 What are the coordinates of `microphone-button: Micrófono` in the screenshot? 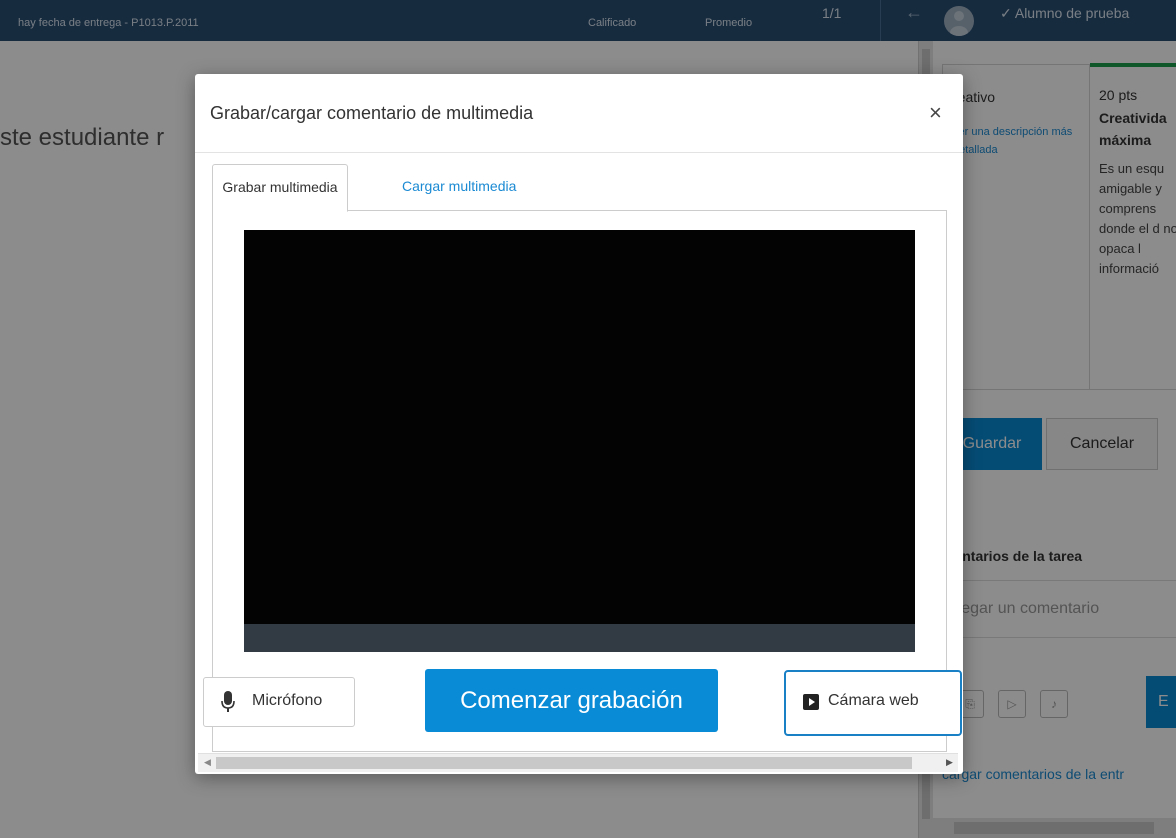 It's located at (279, 702).